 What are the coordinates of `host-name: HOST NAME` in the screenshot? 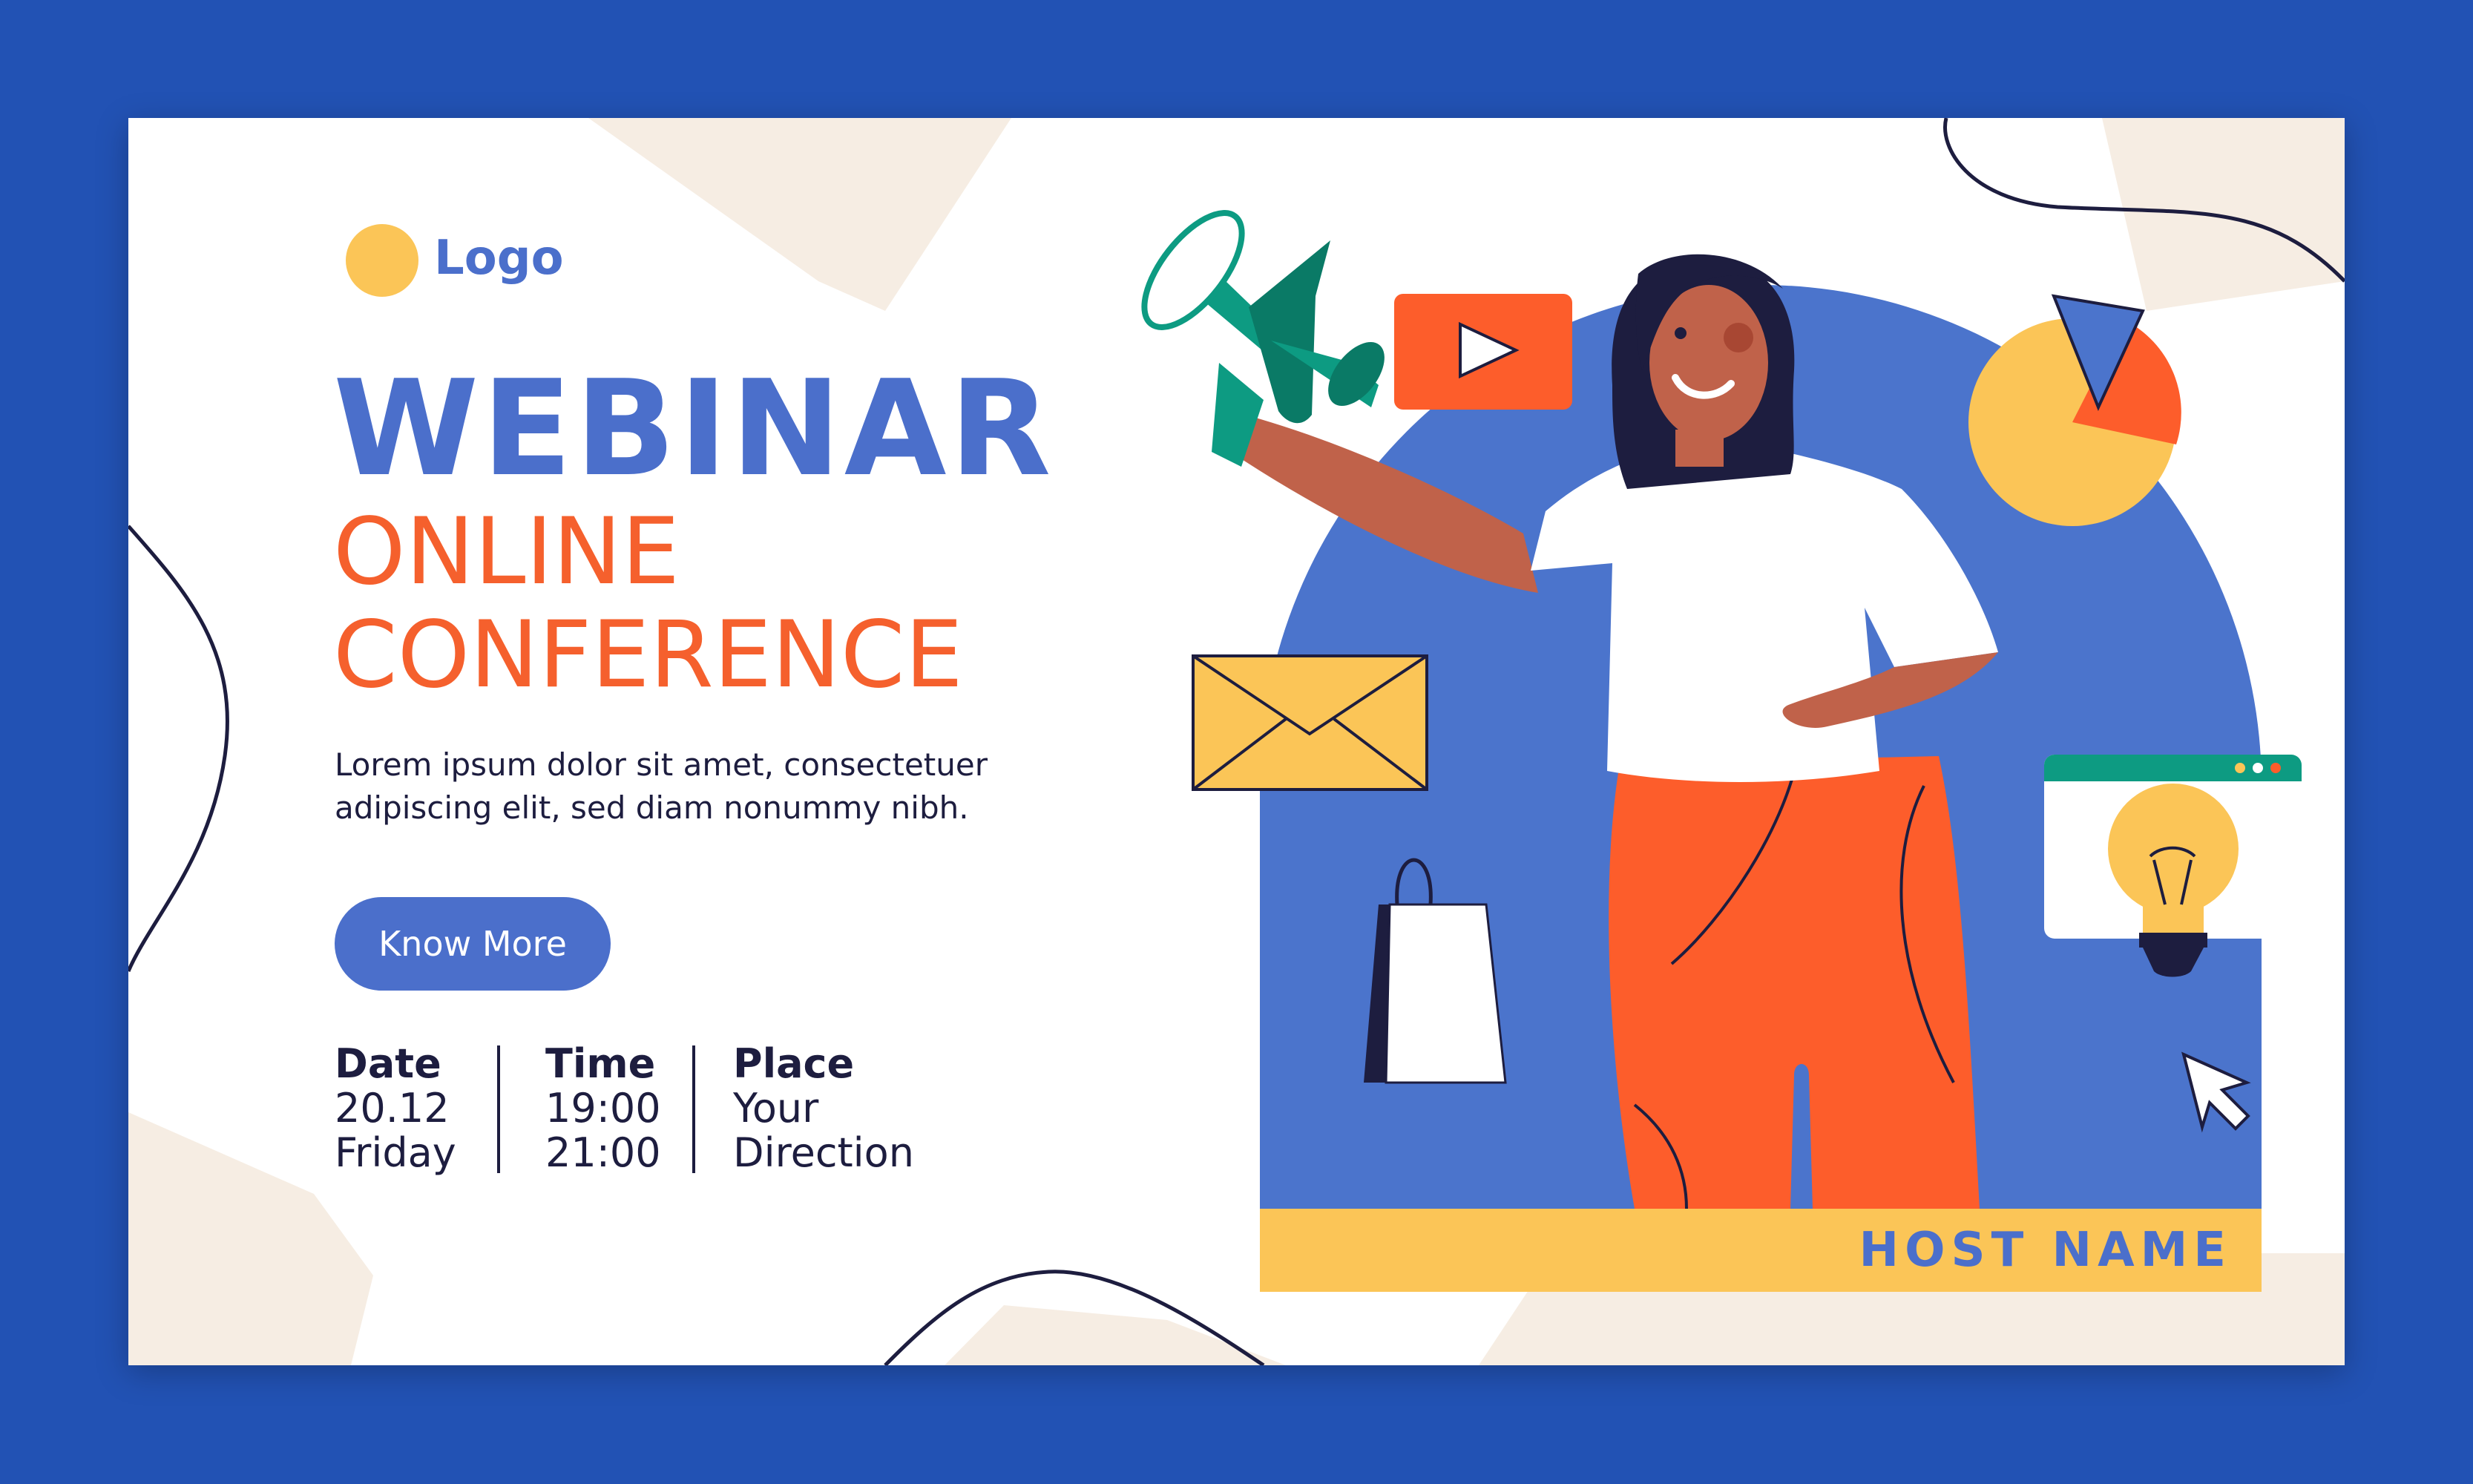 It's located at (2045, 1250).